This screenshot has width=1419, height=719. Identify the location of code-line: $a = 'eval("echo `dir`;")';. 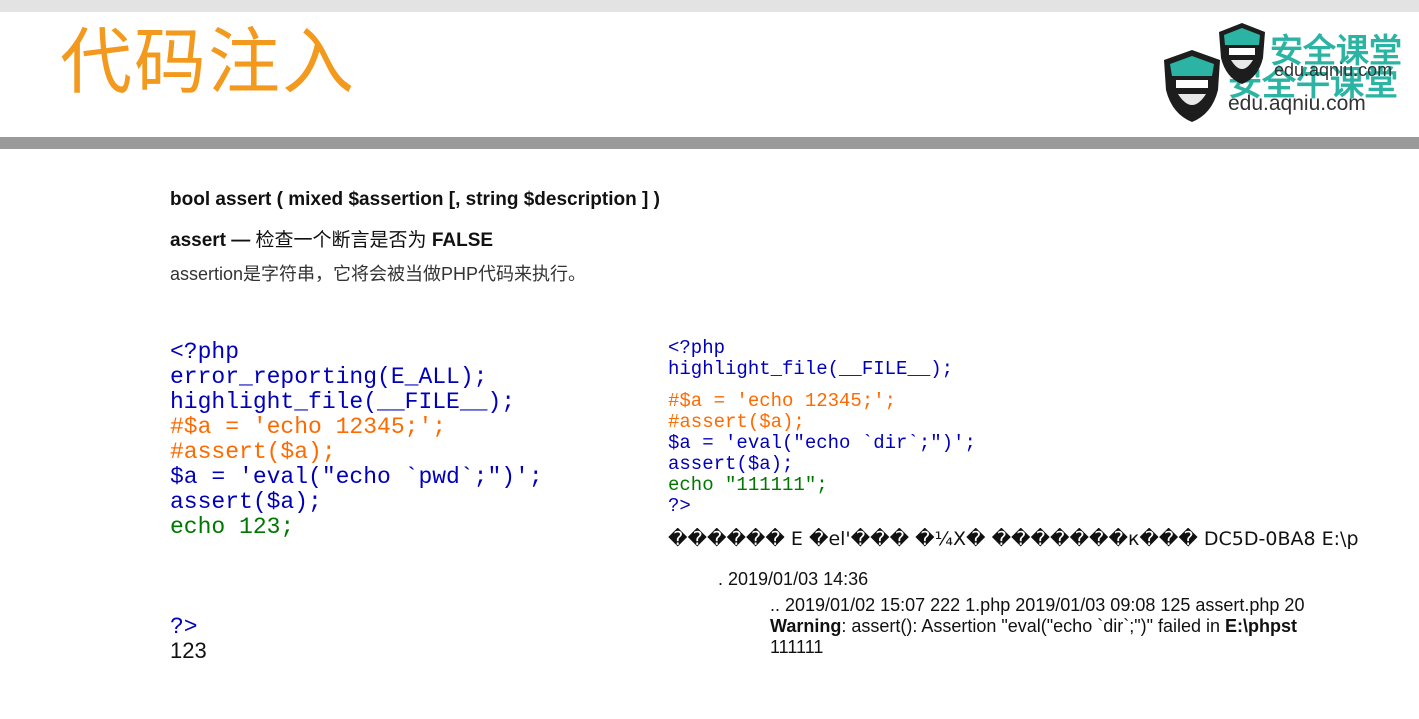
(822, 443).